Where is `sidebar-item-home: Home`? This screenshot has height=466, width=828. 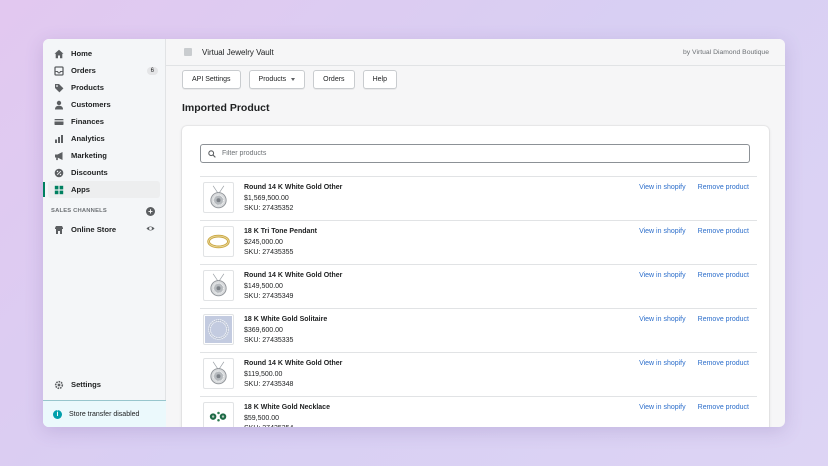 sidebar-item-home: Home is located at coordinates (104, 53).